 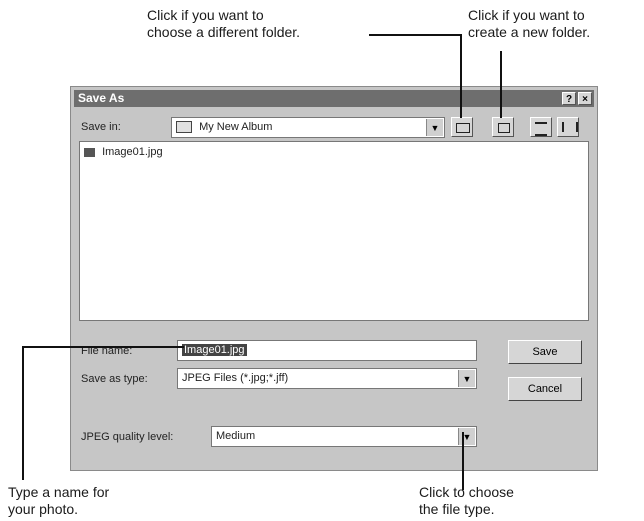 I want to click on cancel-button: Cancel, so click(x=545, y=389).